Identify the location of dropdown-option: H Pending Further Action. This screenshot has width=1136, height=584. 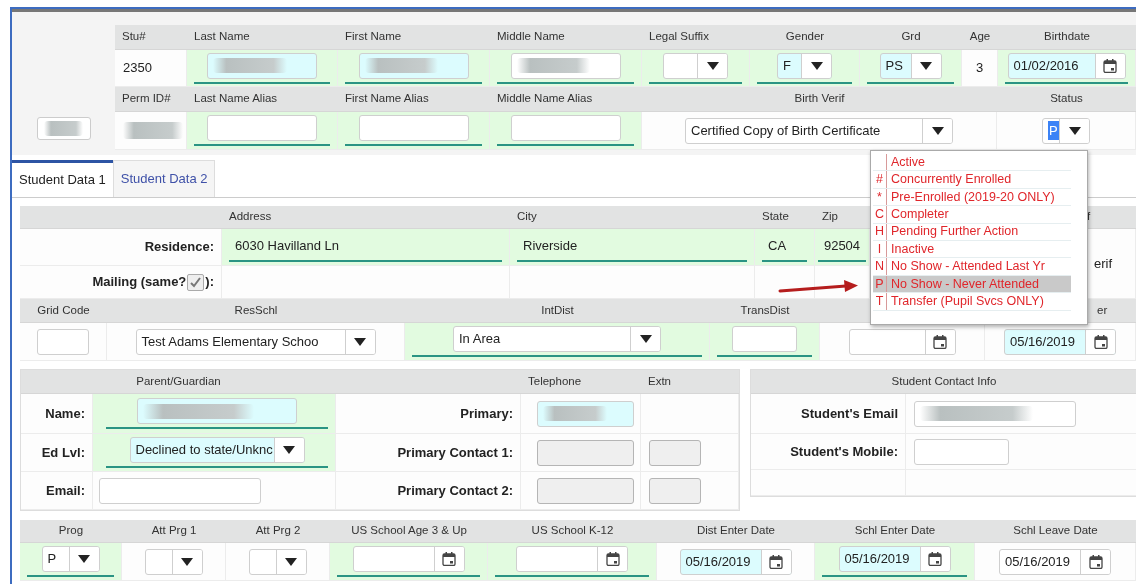
(972, 232).